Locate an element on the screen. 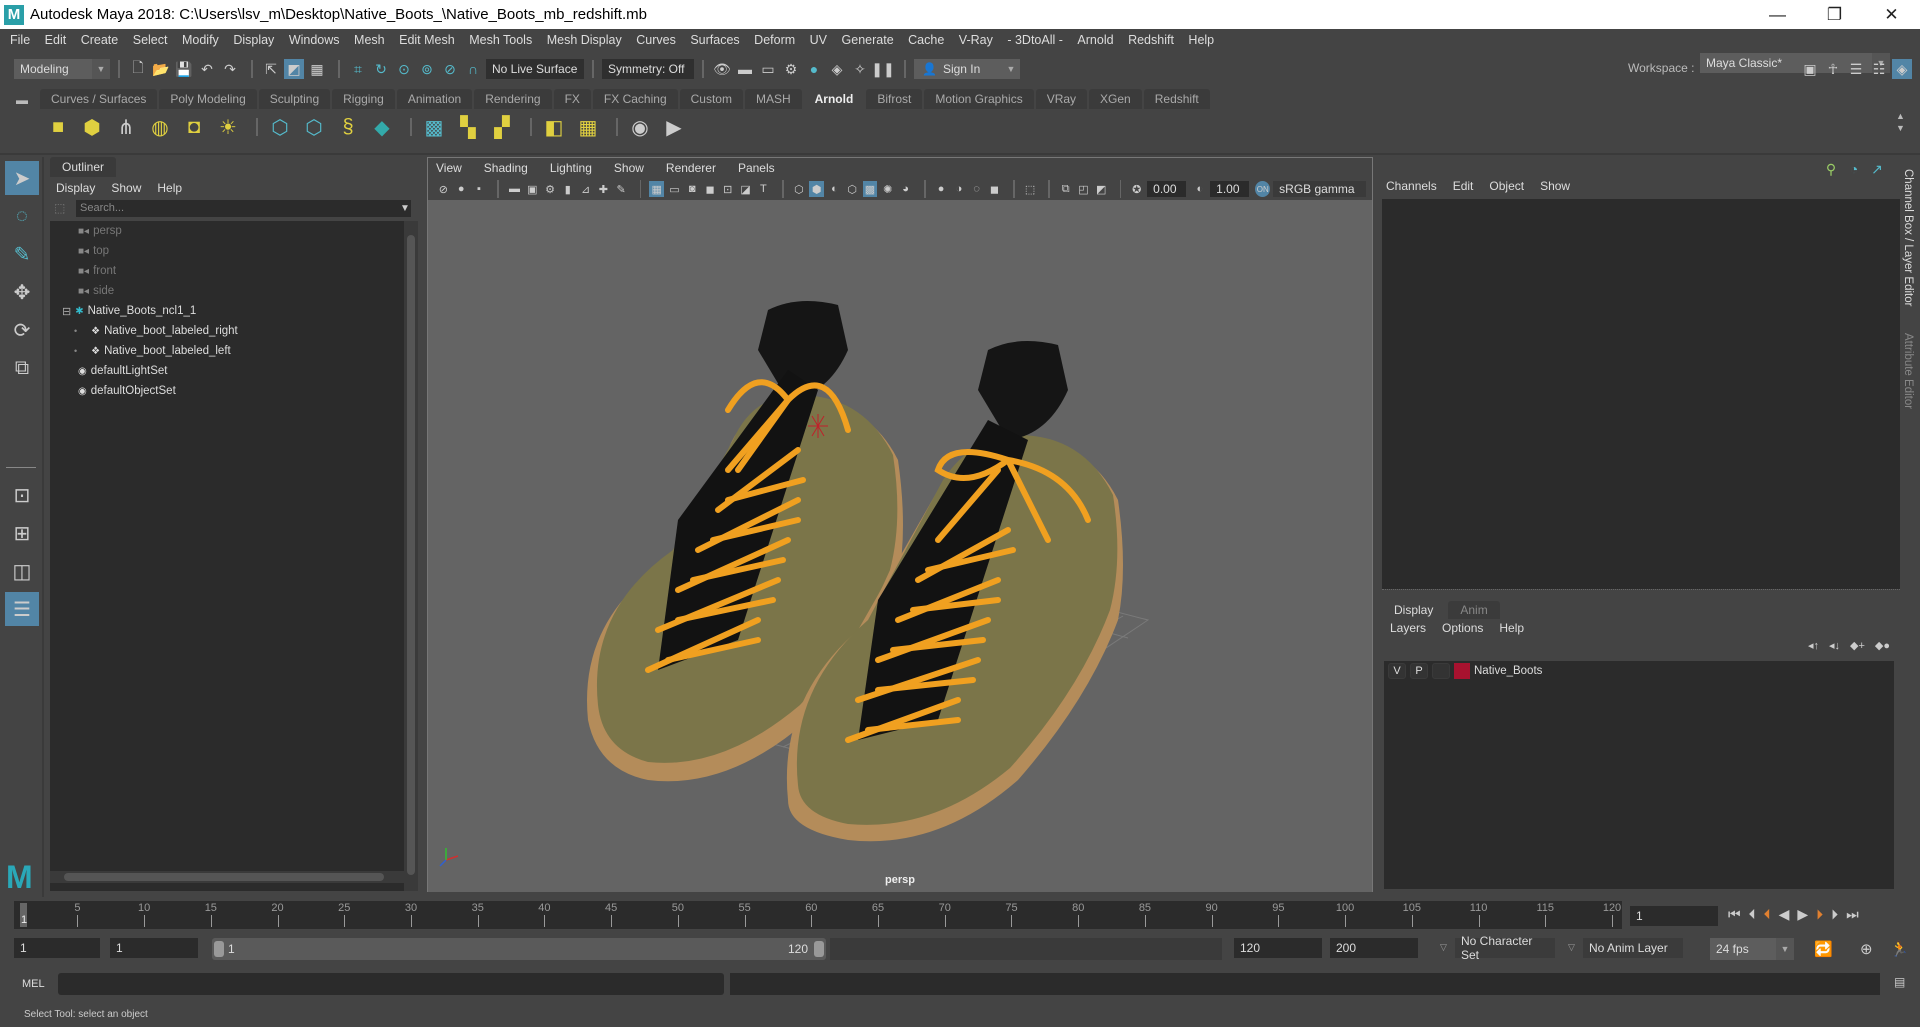  panel-splitter is located at coordinates (1641, 592).